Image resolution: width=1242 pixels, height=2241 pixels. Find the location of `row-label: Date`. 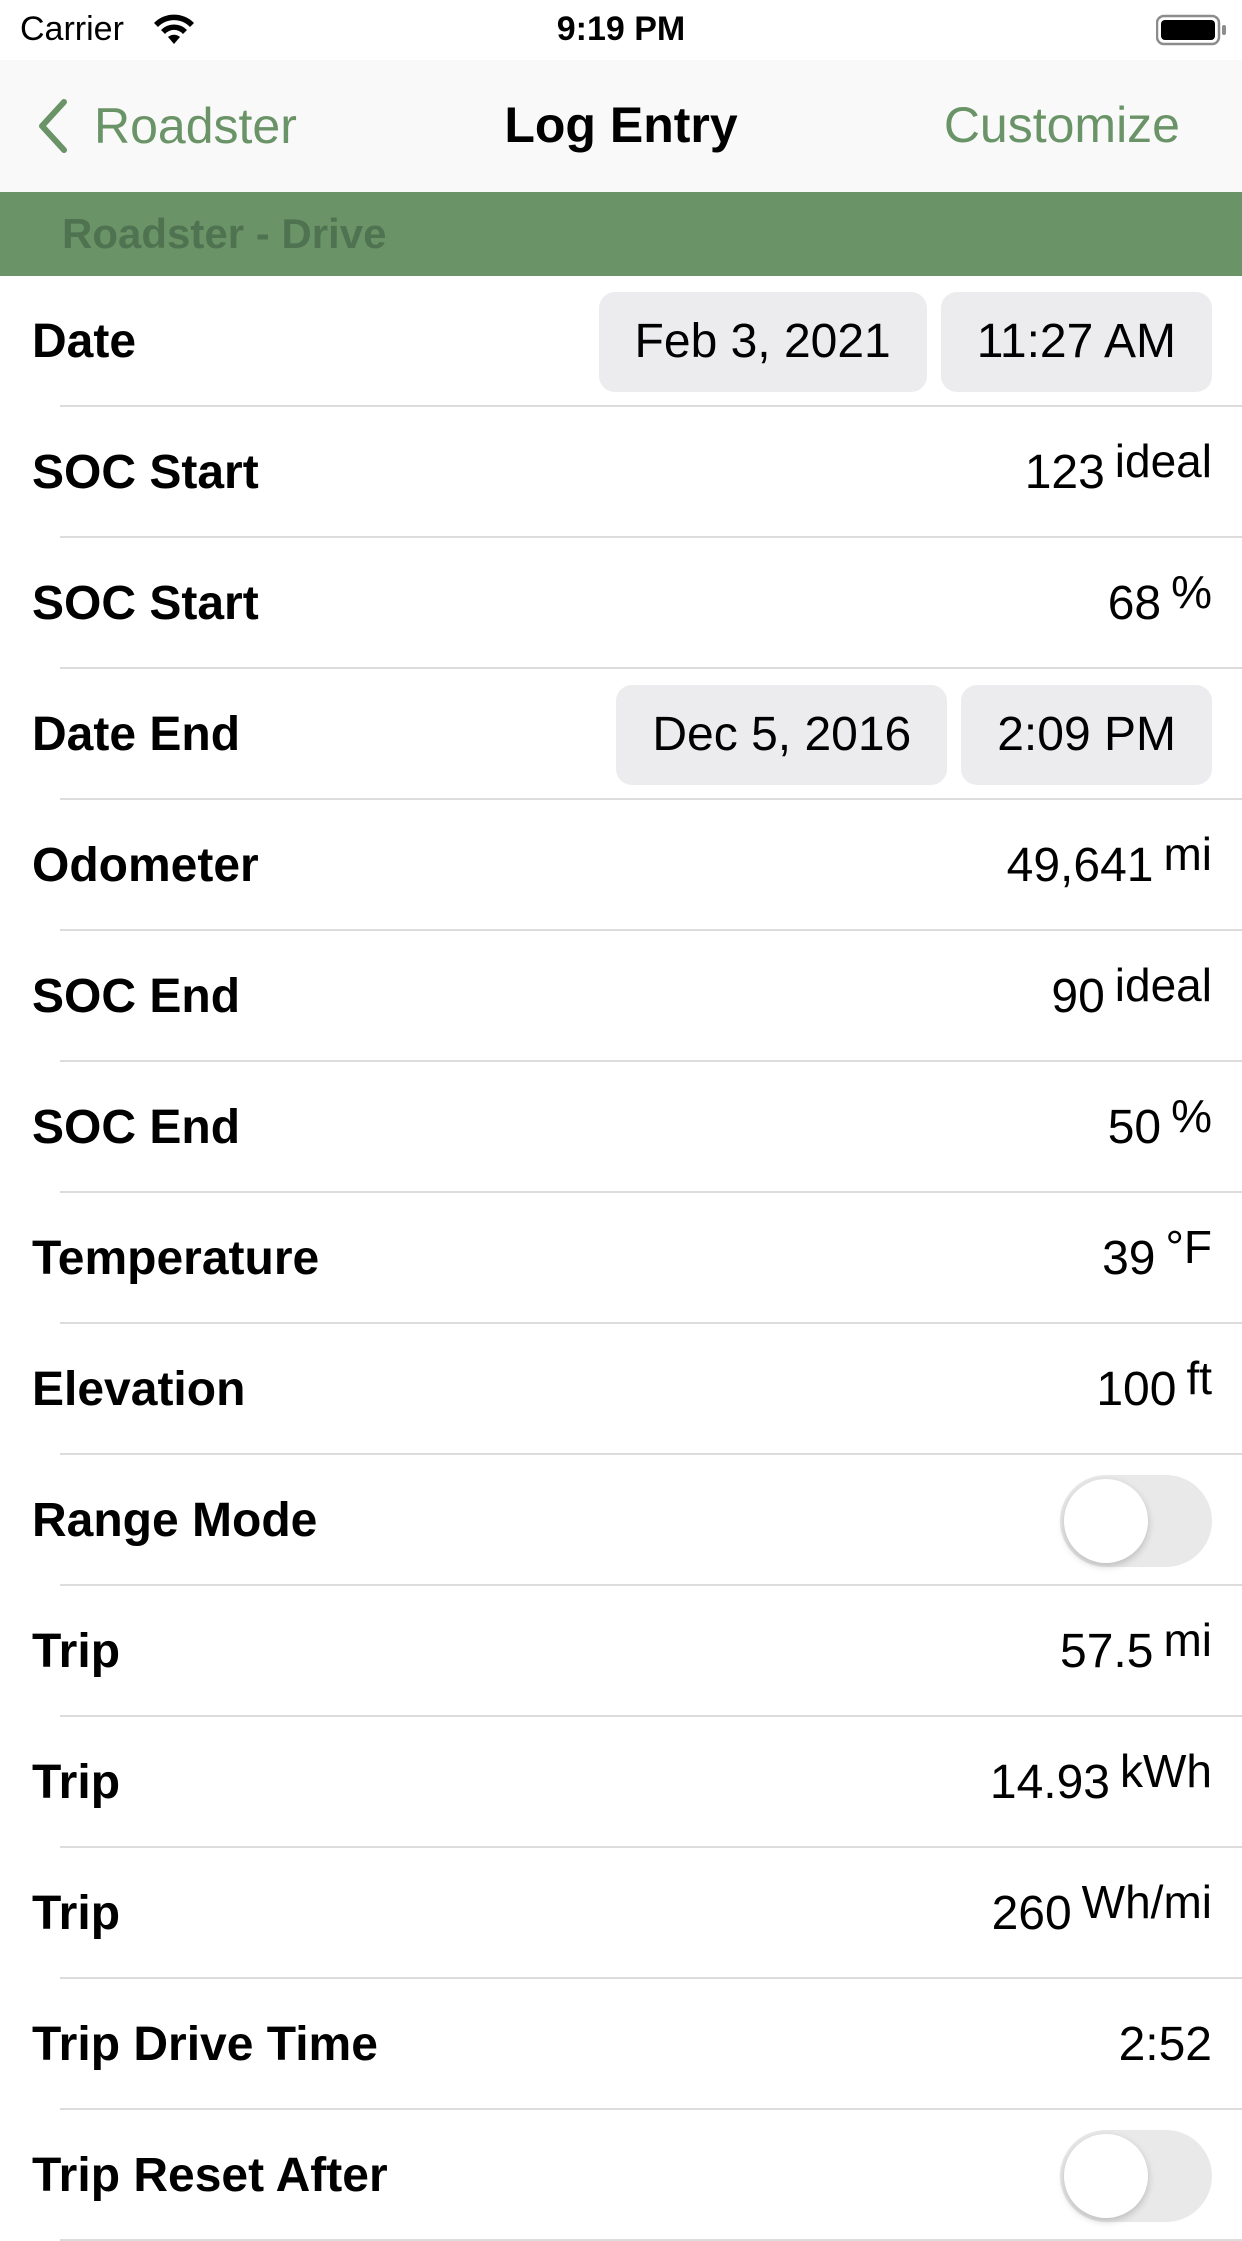

row-label: Date is located at coordinates (84, 341).